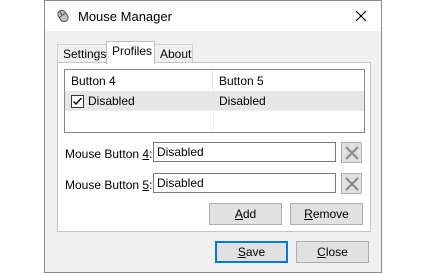  I want to click on add-button-label: dd, so click(249, 214).